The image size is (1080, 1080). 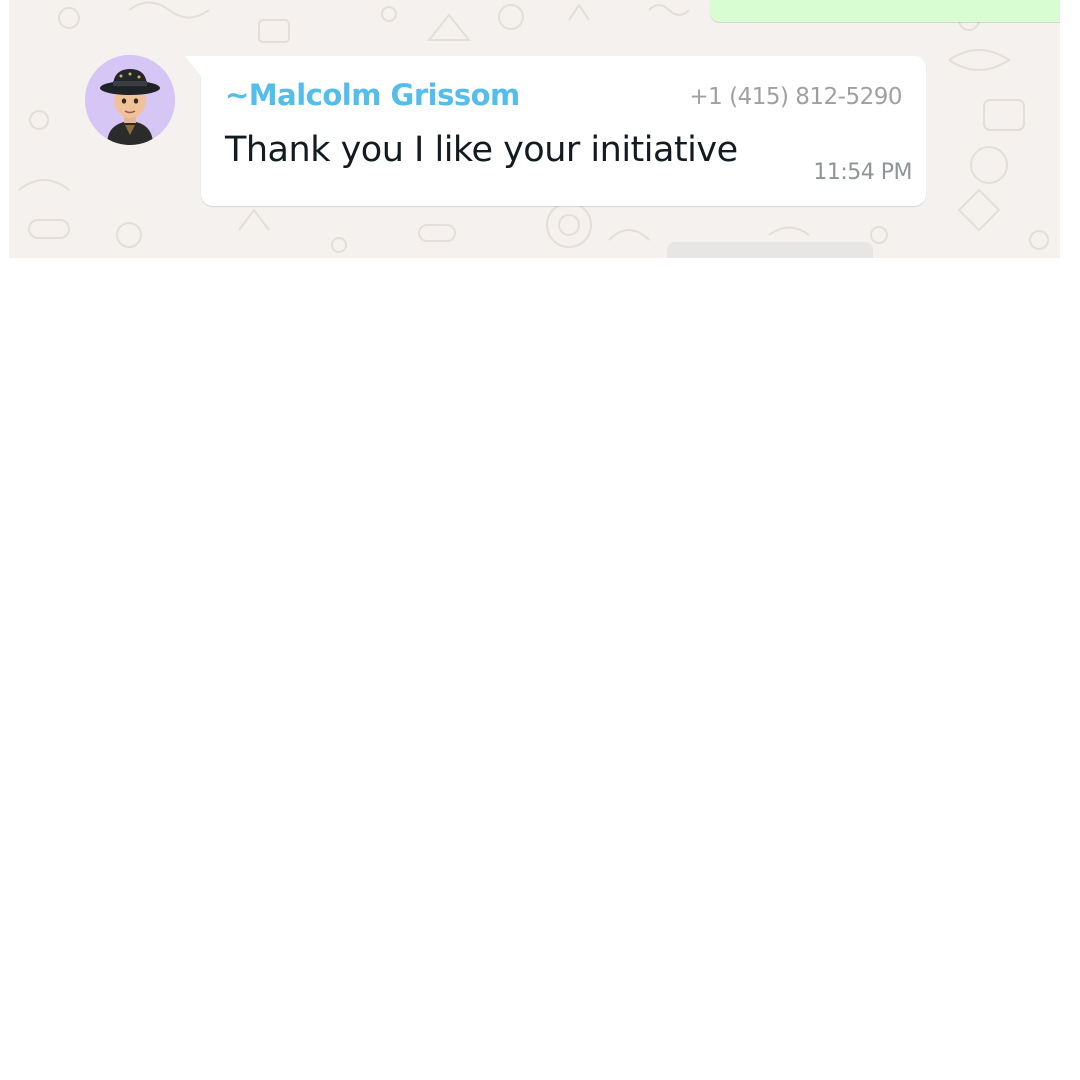 I want to click on message-text: Thank you I like your initiative, so click(x=481, y=150).